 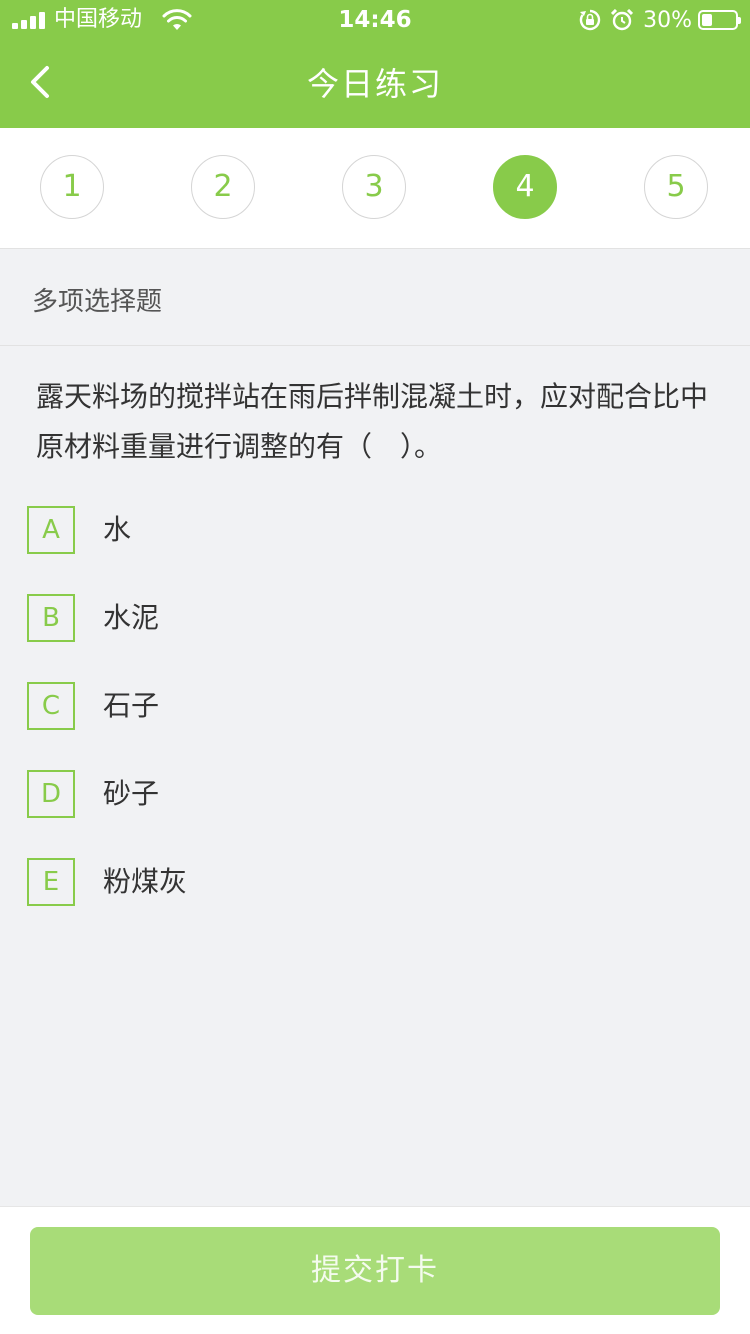 What do you see at coordinates (707, 20) in the screenshot?
I see `battery-fill` at bounding box center [707, 20].